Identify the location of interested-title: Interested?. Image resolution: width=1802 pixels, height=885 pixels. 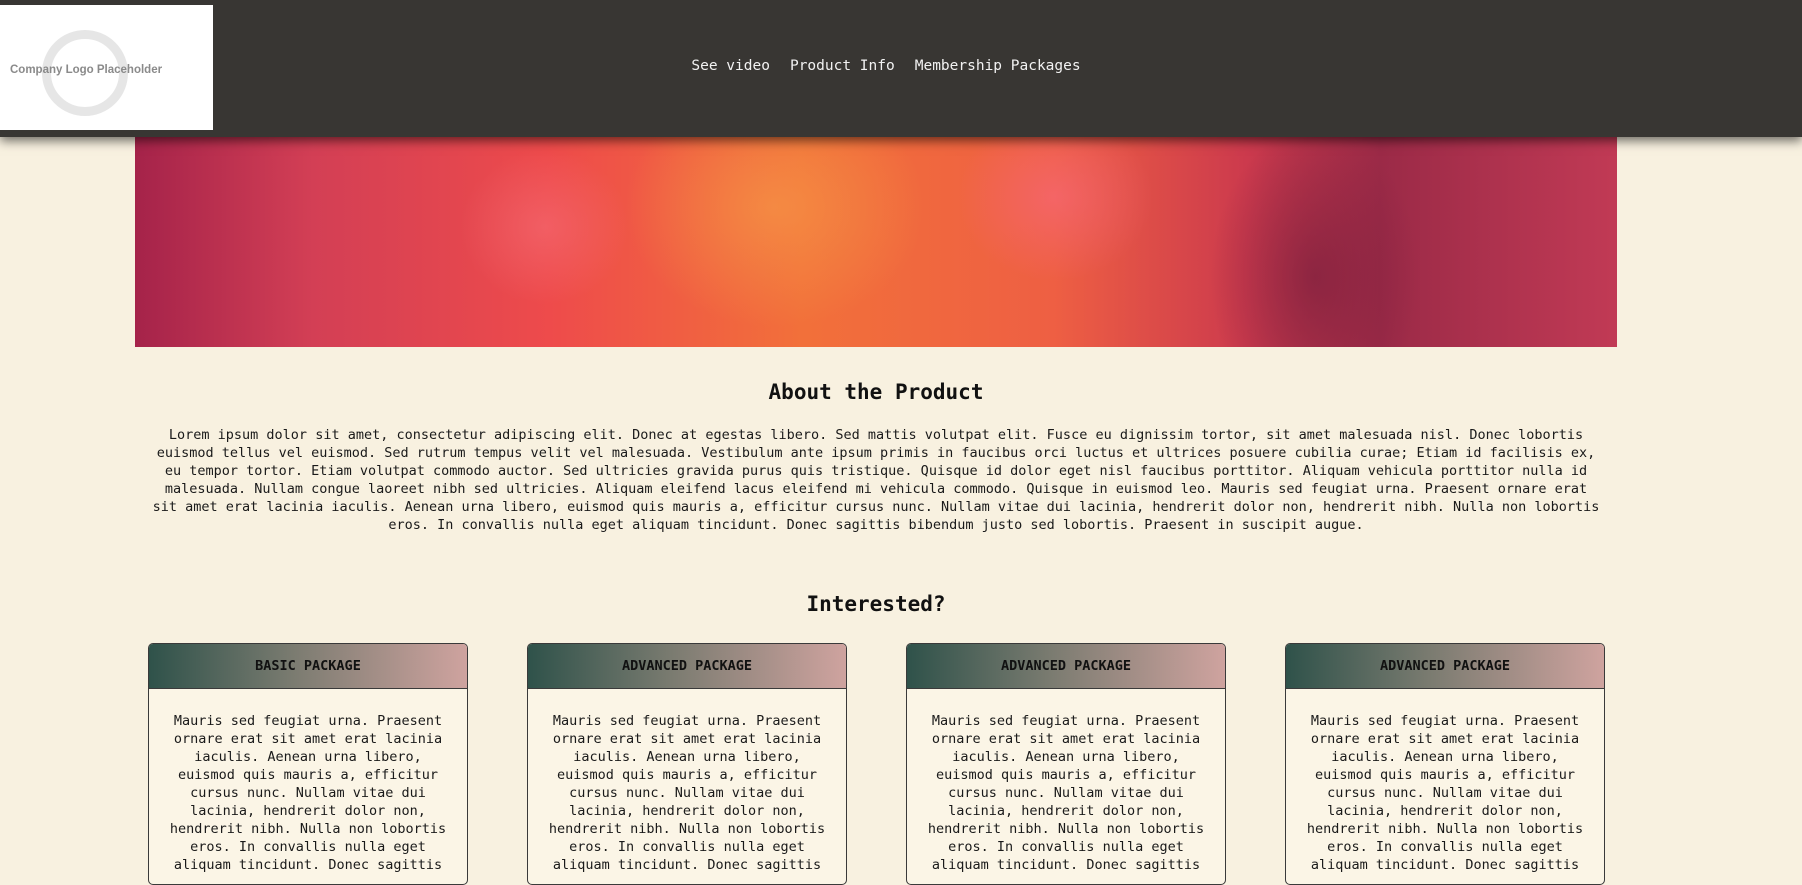
(876, 604).